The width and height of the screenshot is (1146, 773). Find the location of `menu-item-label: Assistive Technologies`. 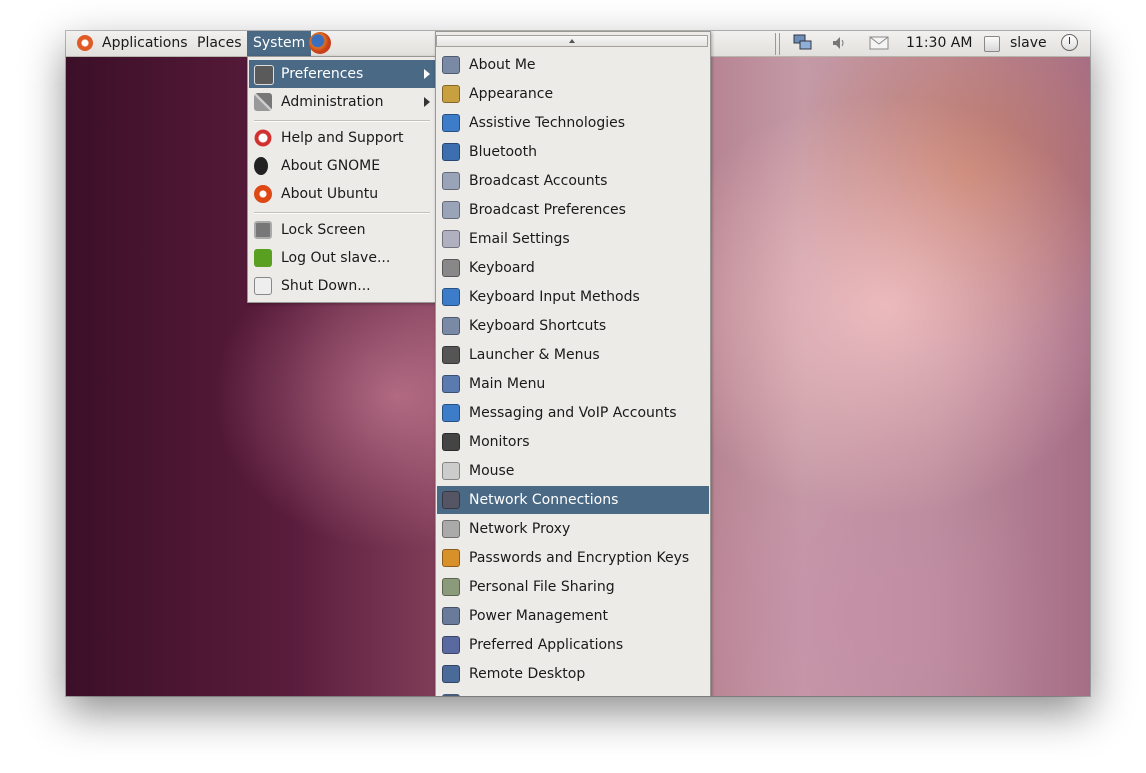

menu-item-label: Assistive Technologies is located at coordinates (547, 123).